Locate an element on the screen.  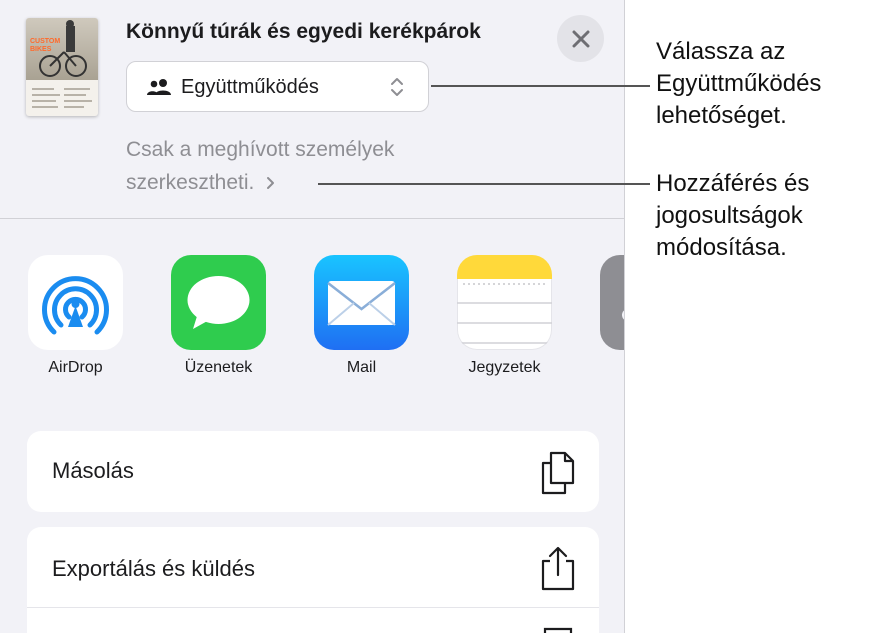
next-row-icon is located at coordinates (558, 630).